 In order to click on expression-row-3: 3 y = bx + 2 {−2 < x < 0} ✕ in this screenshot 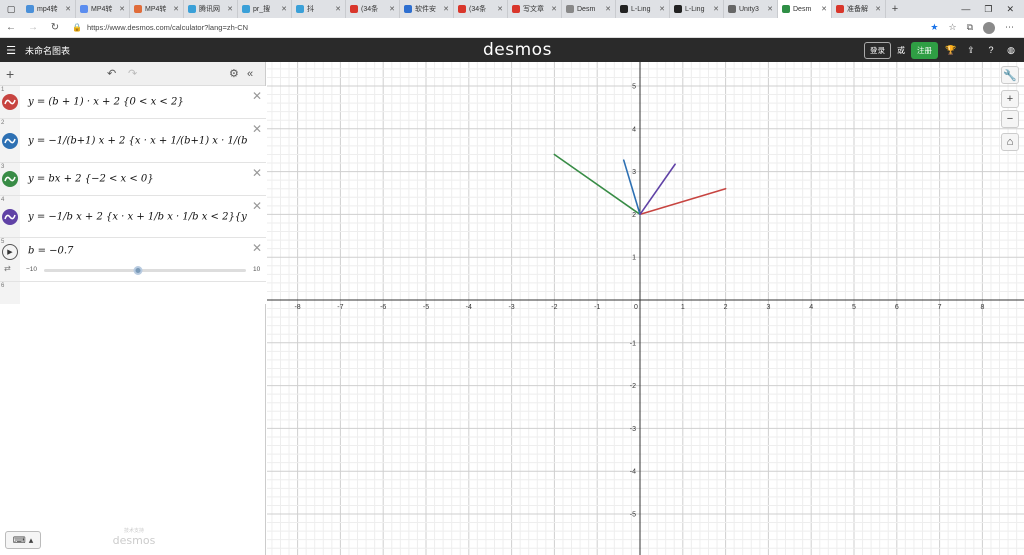, I will do `click(133, 179)`.